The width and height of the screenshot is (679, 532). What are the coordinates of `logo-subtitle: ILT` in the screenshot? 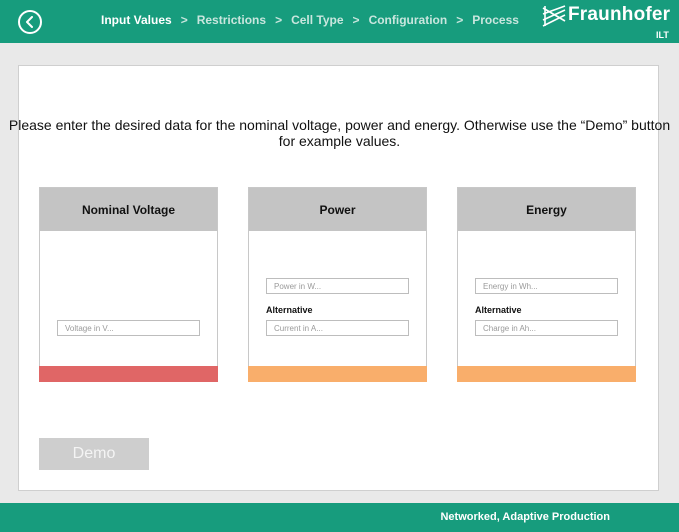 It's located at (662, 35).